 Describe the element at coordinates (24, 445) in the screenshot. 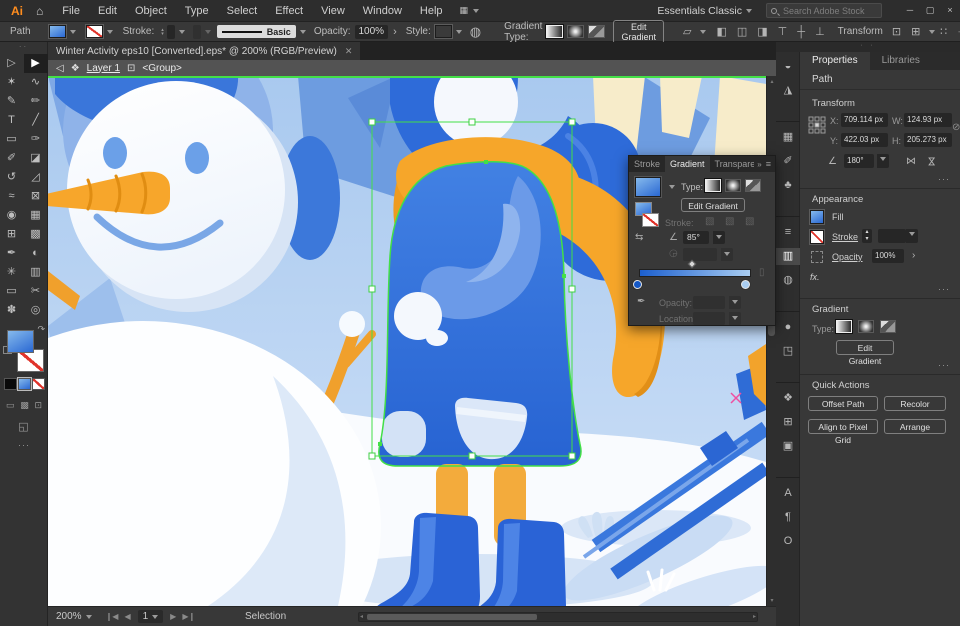

I see `edit-toolbar-icon: ···` at that location.